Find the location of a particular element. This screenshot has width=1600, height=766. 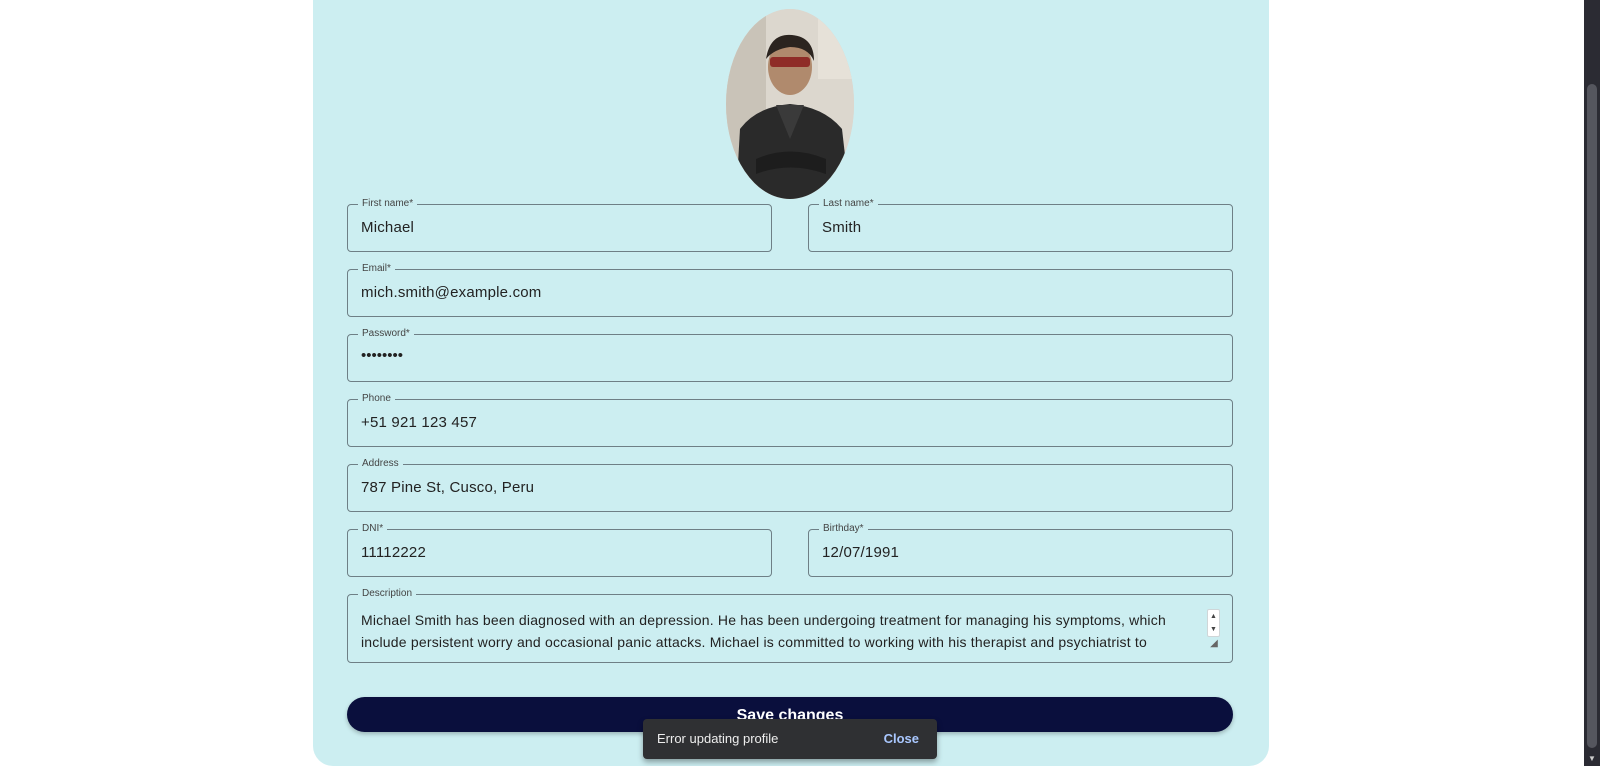

dni-value: 11112222 is located at coordinates (393, 552).